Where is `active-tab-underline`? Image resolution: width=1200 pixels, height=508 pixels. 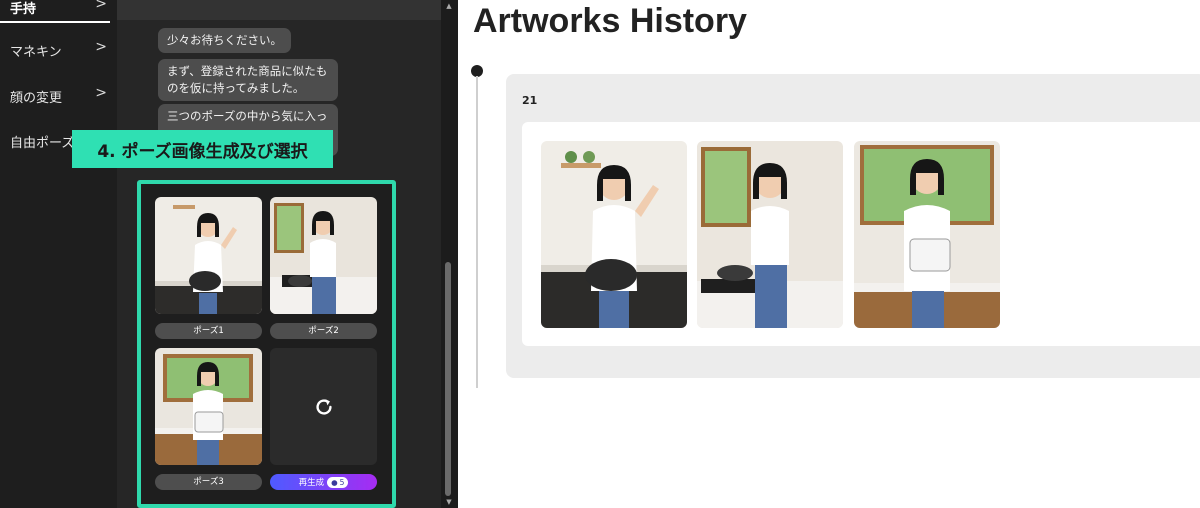 active-tab-underline is located at coordinates (55, 22).